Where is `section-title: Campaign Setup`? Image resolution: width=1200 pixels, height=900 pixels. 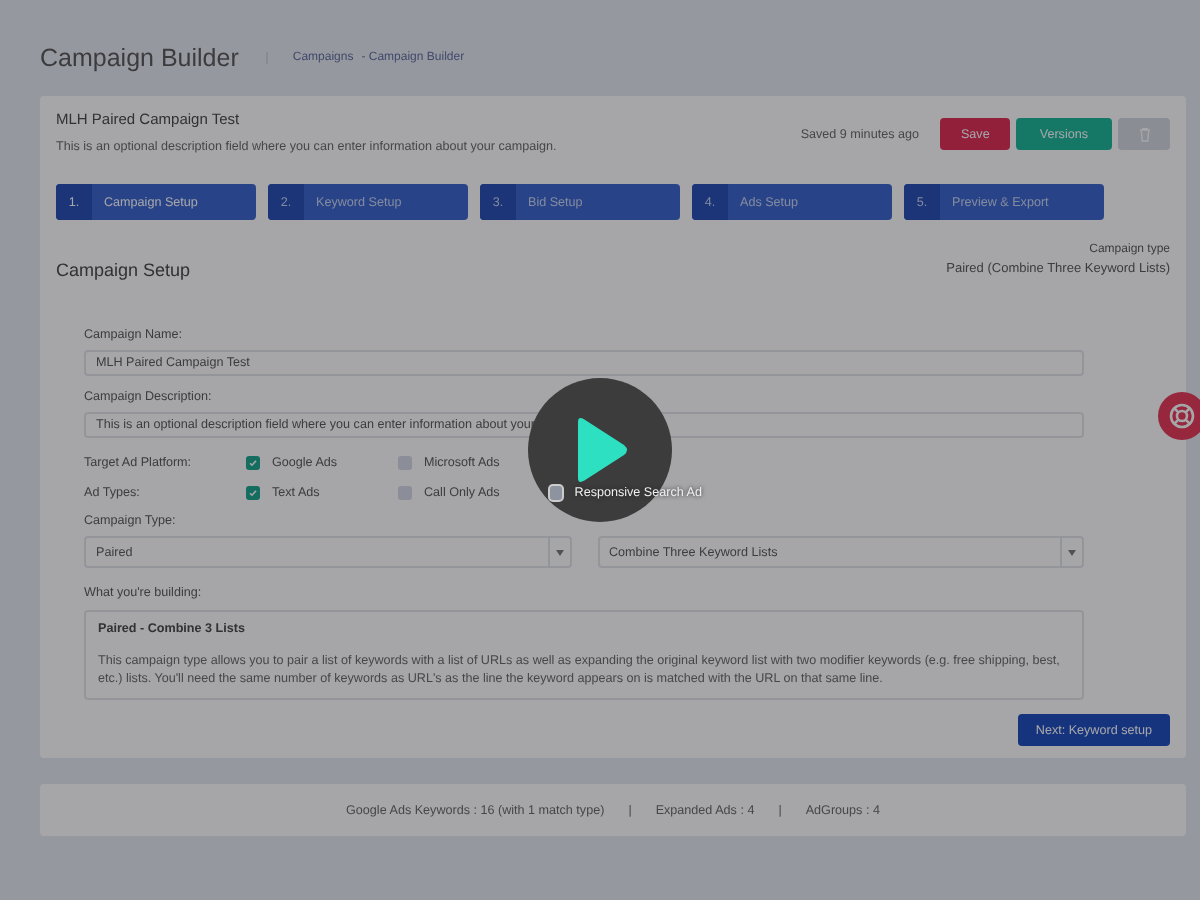 section-title: Campaign Setup is located at coordinates (123, 270).